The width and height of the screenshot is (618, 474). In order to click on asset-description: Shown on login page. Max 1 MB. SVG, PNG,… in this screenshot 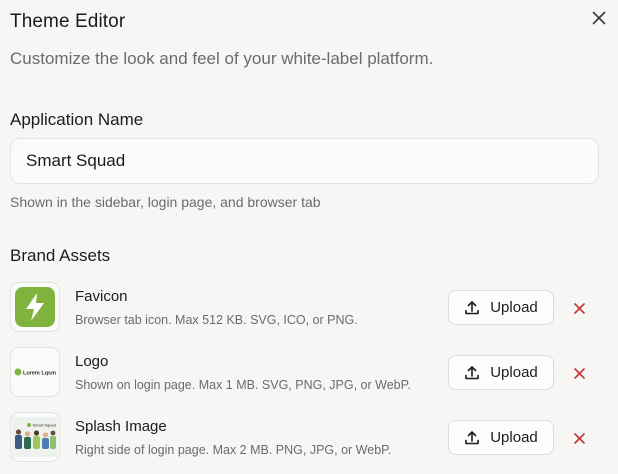, I will do `click(243, 385)`.